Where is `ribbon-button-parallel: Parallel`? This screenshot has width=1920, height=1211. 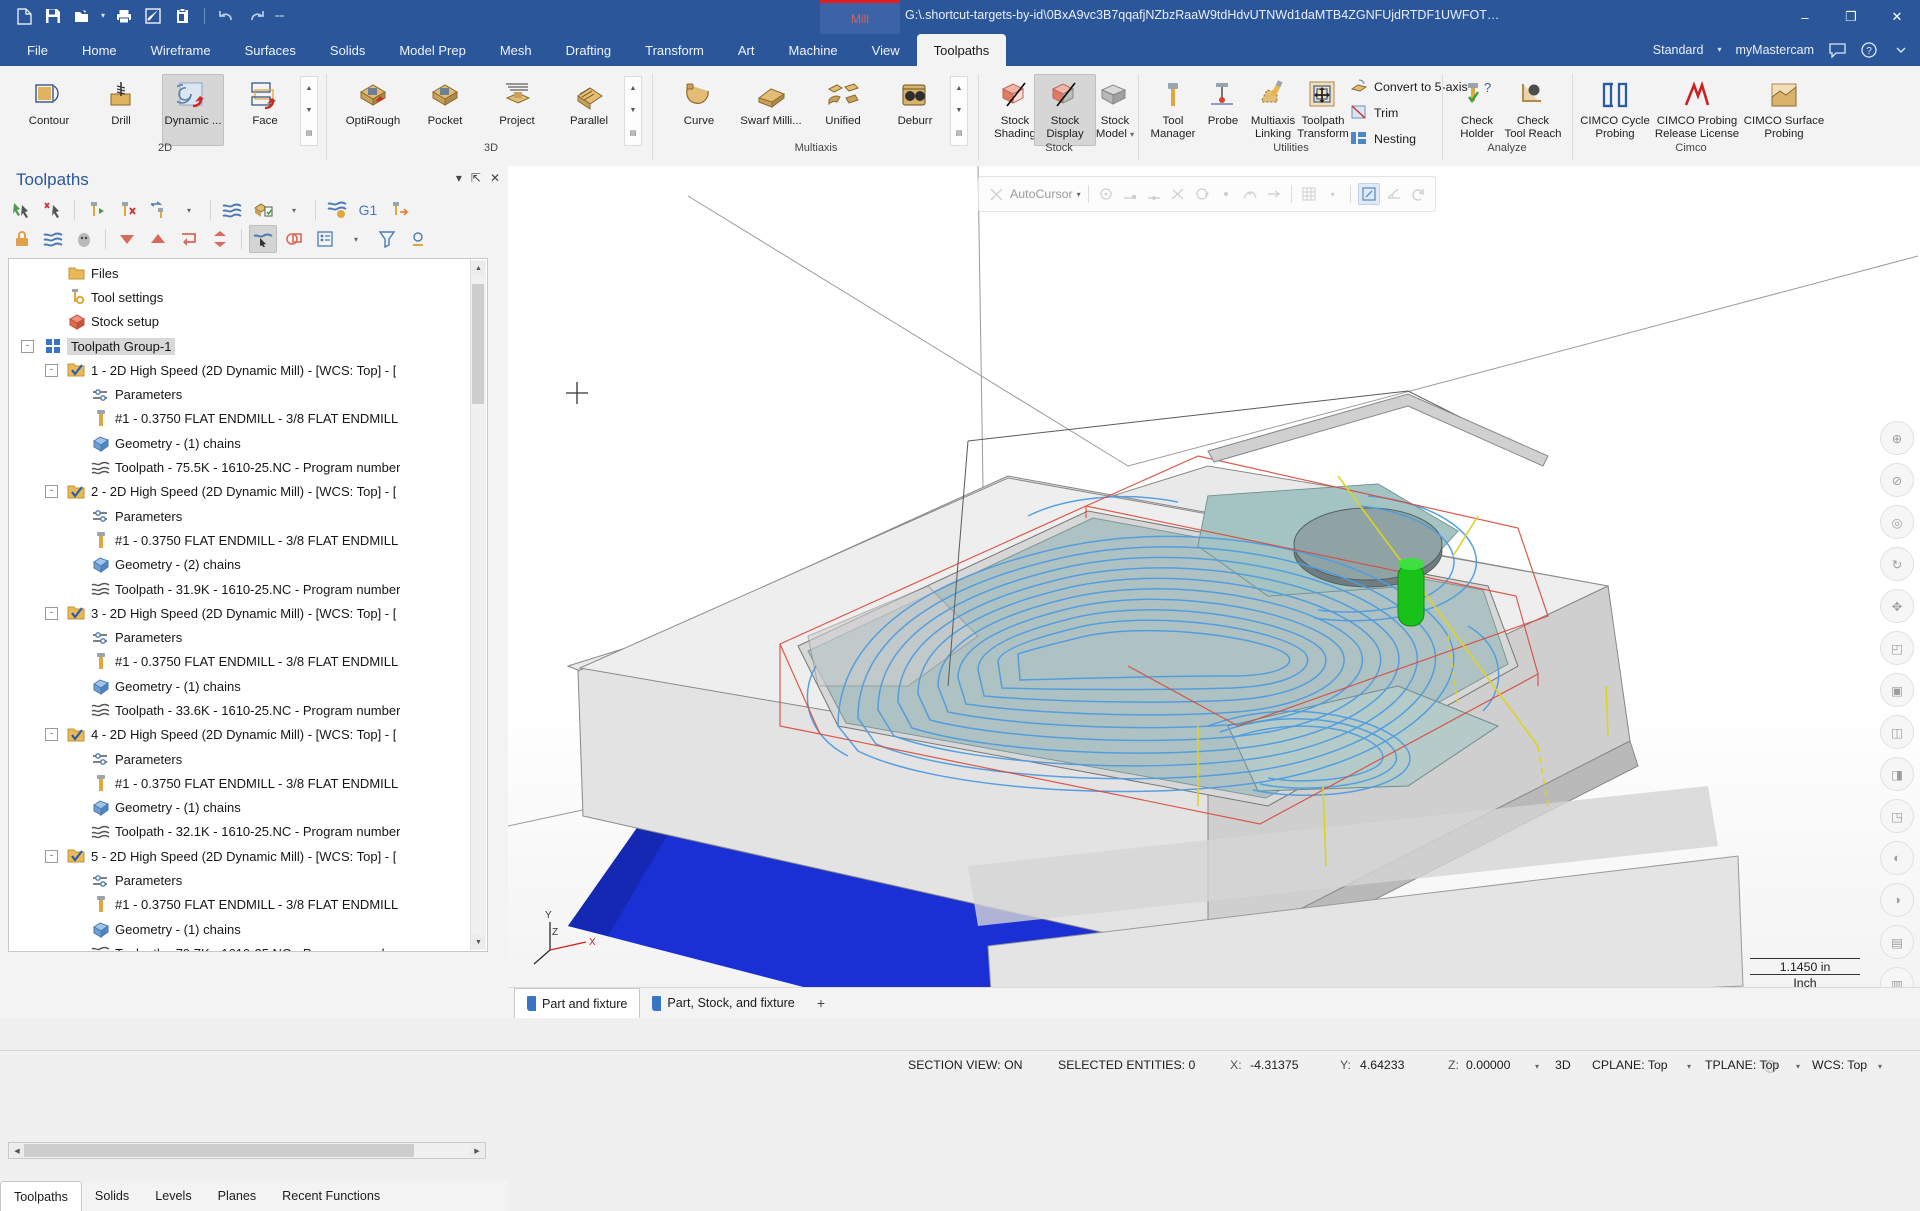 ribbon-button-parallel: Parallel is located at coordinates (589, 110).